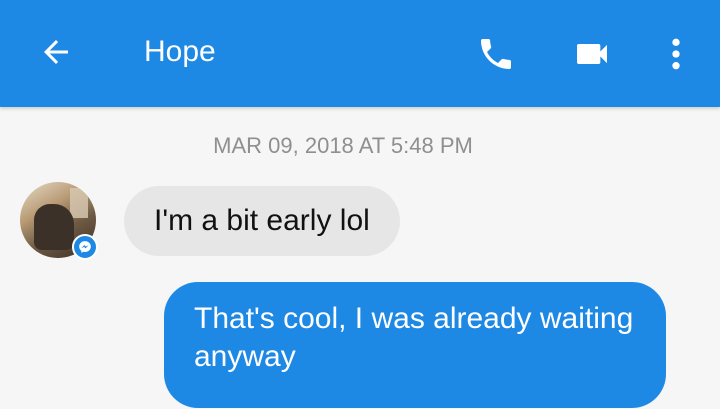 The height and width of the screenshot is (409, 720). I want to click on more-options-button, so click(676, 54).